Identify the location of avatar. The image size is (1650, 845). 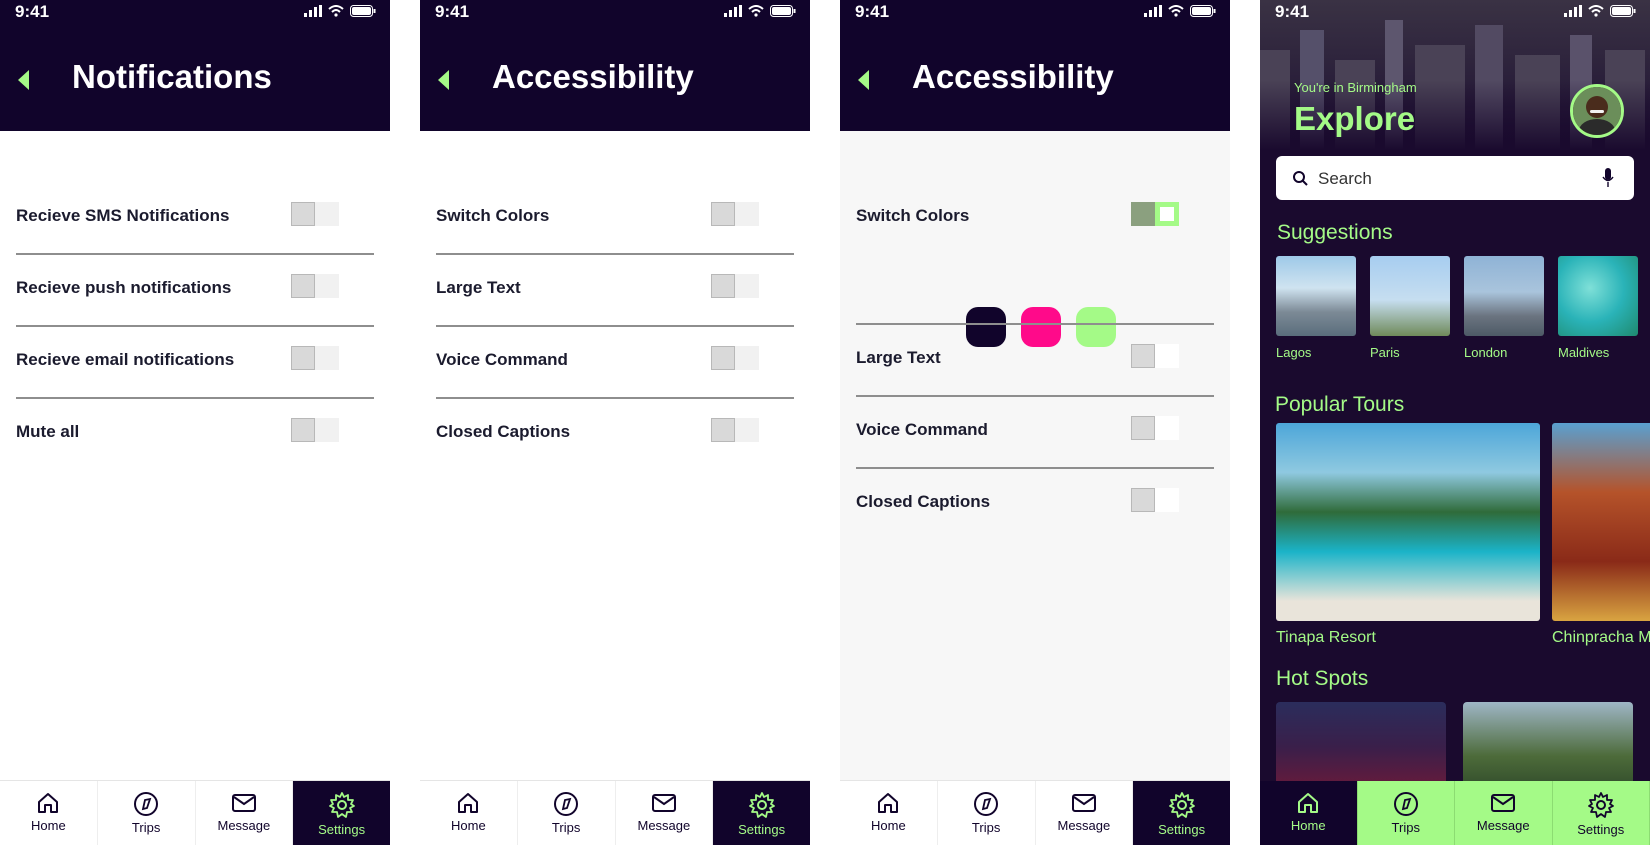
(1597, 111).